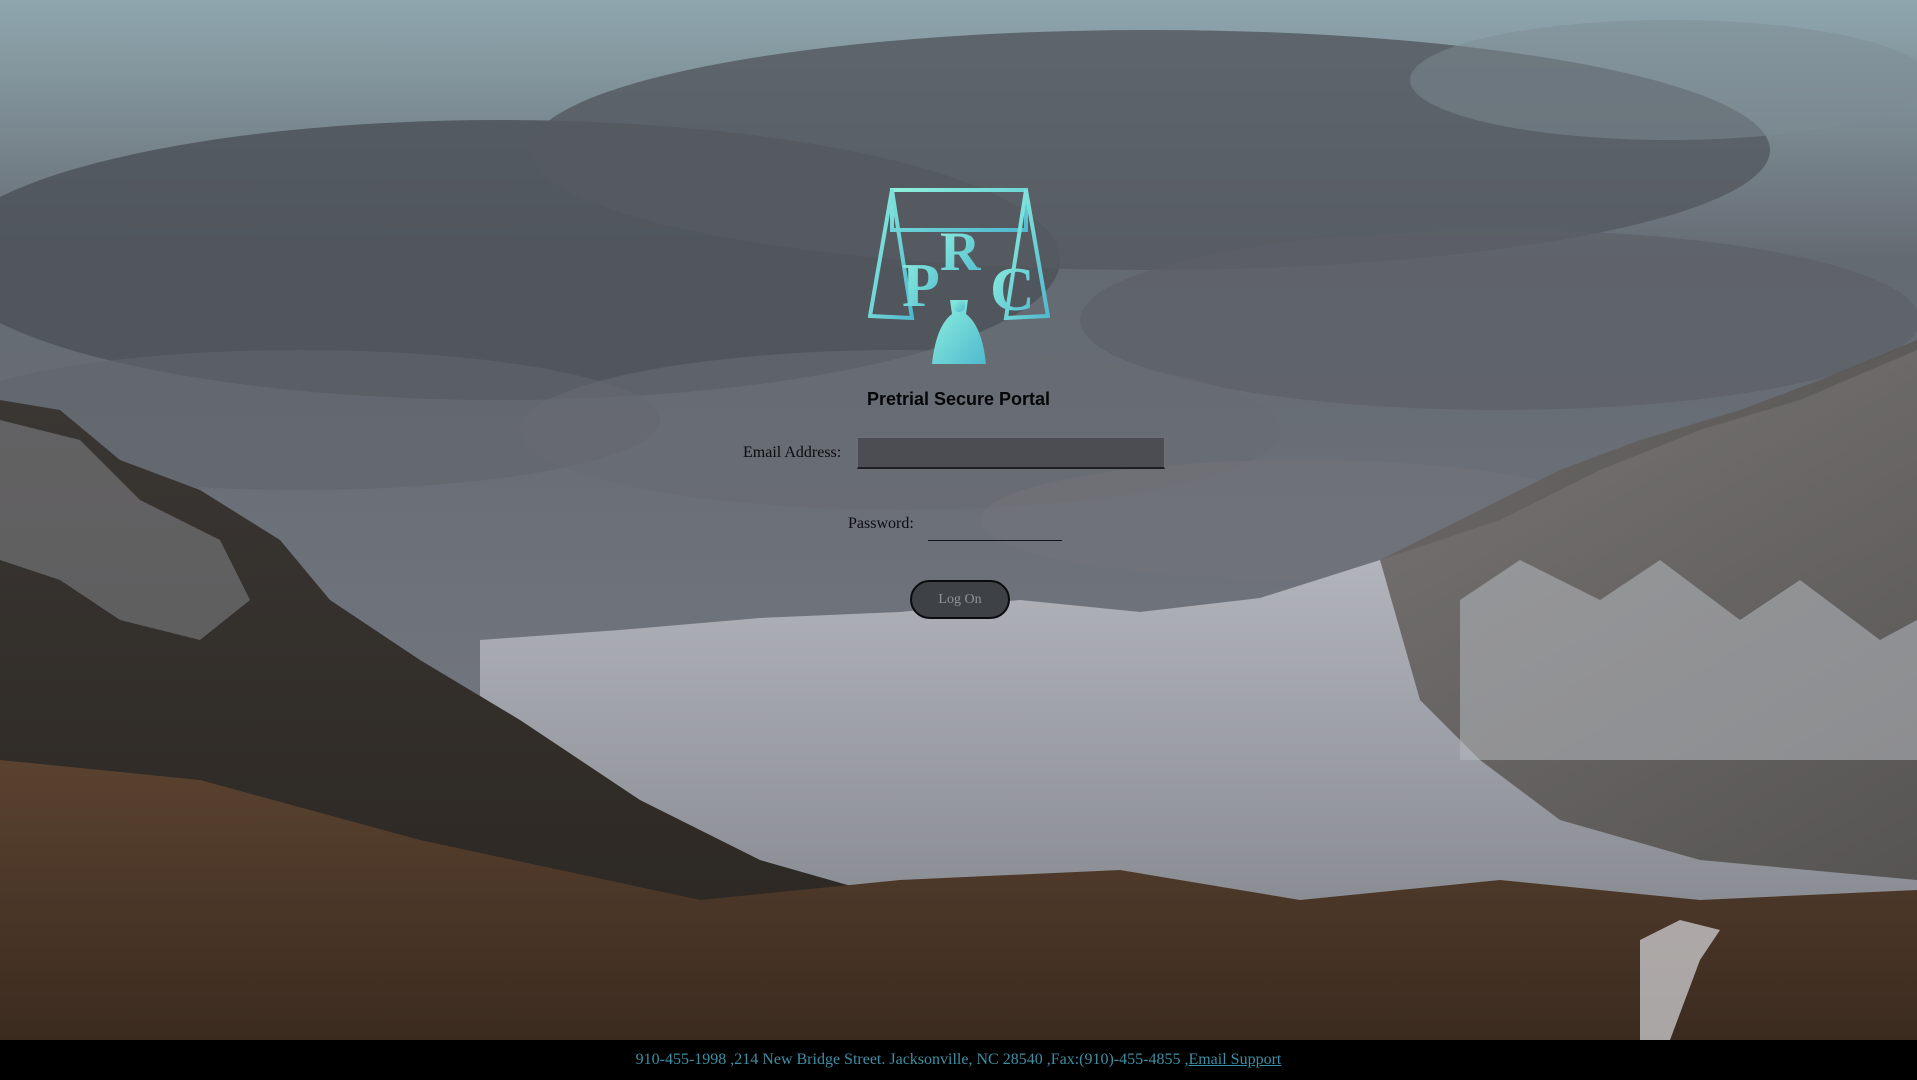 Image resolution: width=1917 pixels, height=1080 pixels. What do you see at coordinates (792, 452) in the screenshot?
I see `email-label: Email Address:` at bounding box center [792, 452].